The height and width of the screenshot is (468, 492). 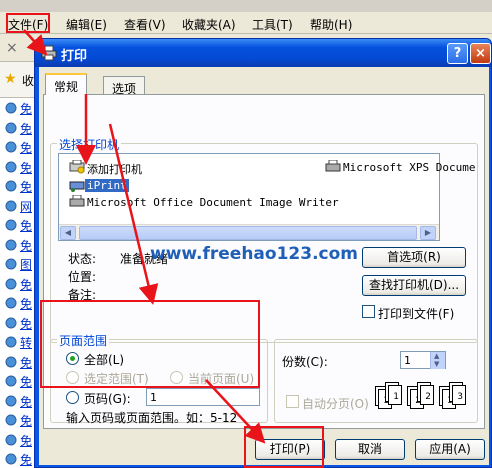 I want to click on print-to-file-checkbox, so click(x=368, y=311).